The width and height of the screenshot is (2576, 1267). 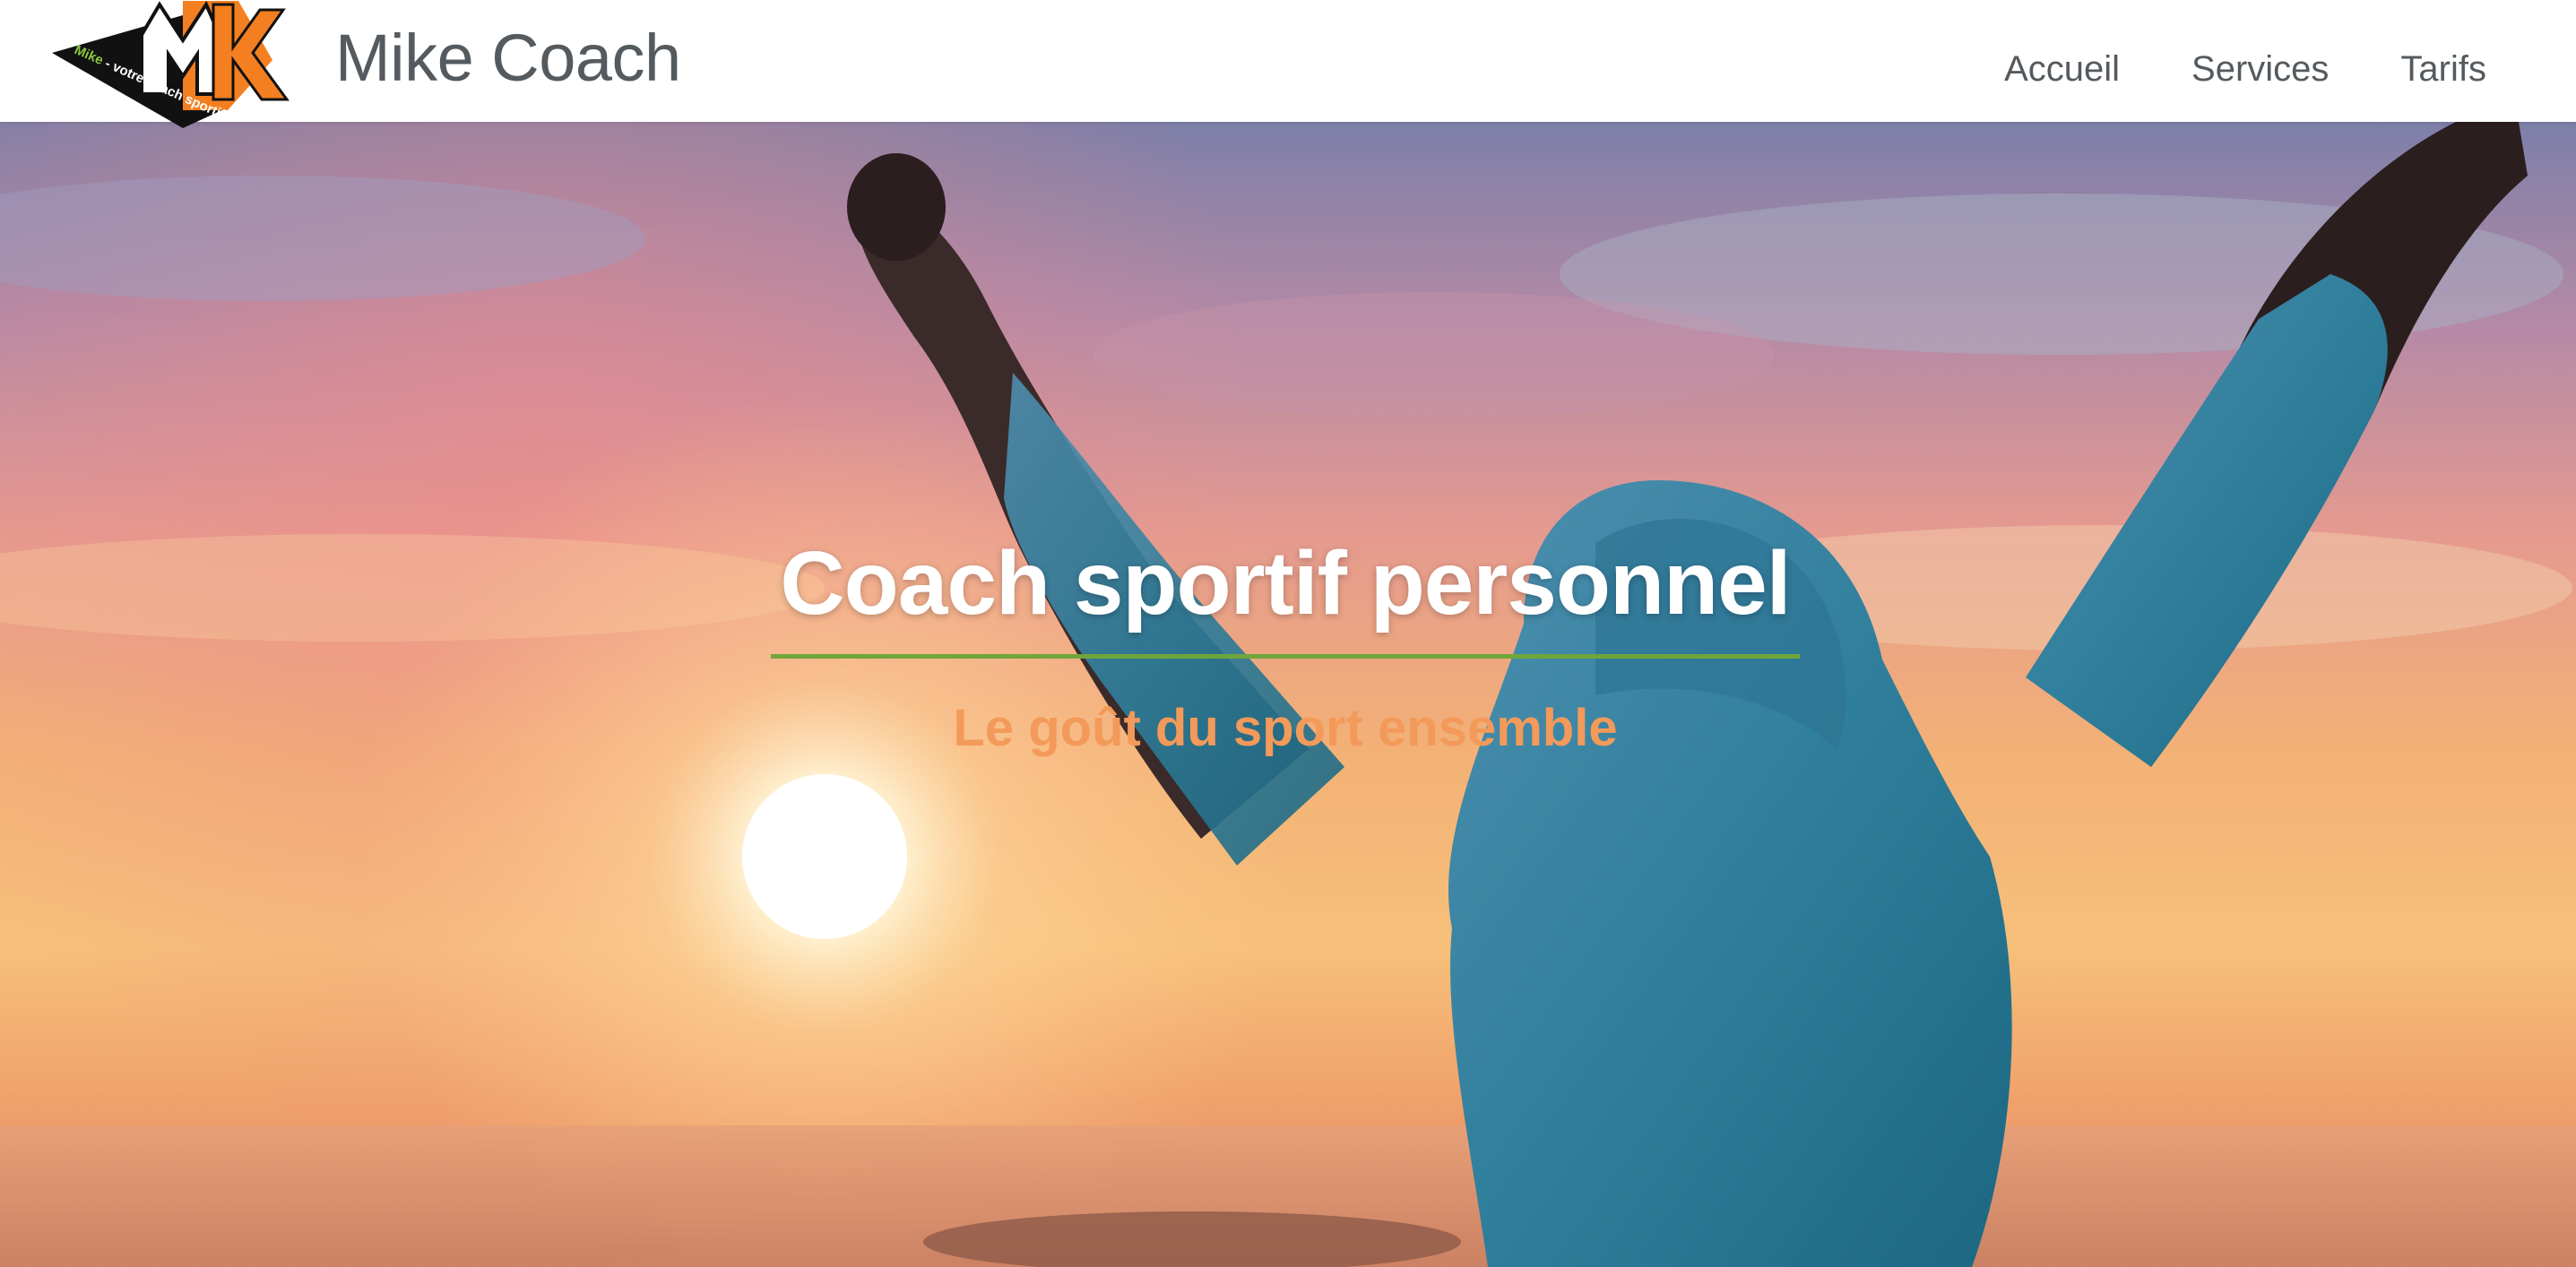 I want to click on nav-tarifs-link: Tarifs, so click(x=2443, y=69).